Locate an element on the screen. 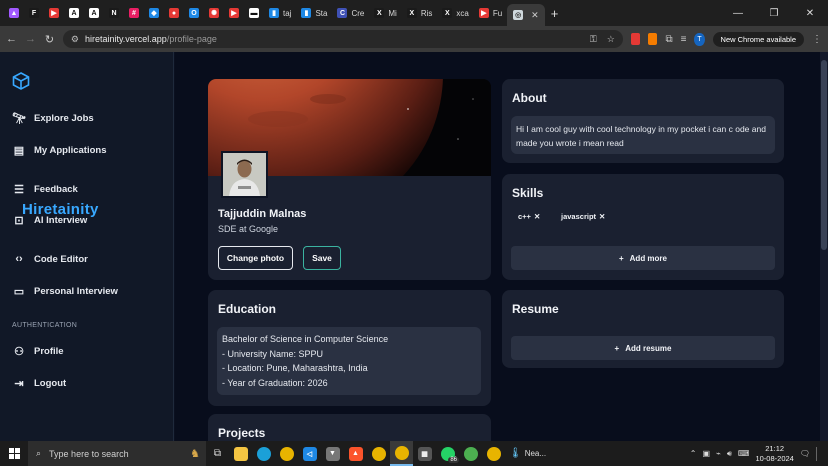 This screenshot has height=466, width=828. metamask-icon is located at coordinates (653, 39).